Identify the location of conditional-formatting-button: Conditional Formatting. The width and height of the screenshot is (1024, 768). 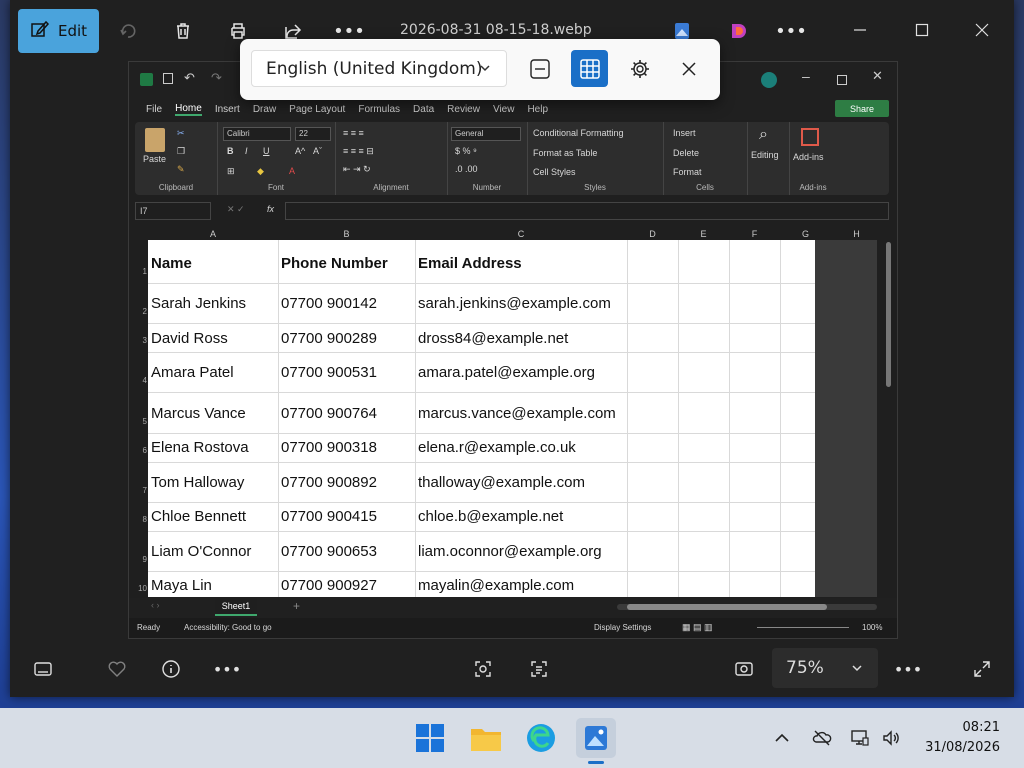
(578, 133).